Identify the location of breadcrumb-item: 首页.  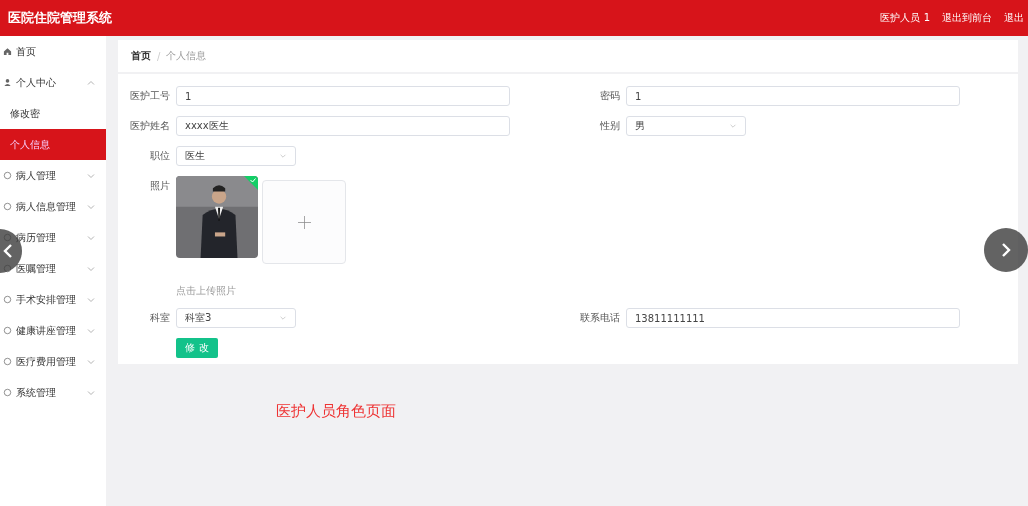
(141, 56).